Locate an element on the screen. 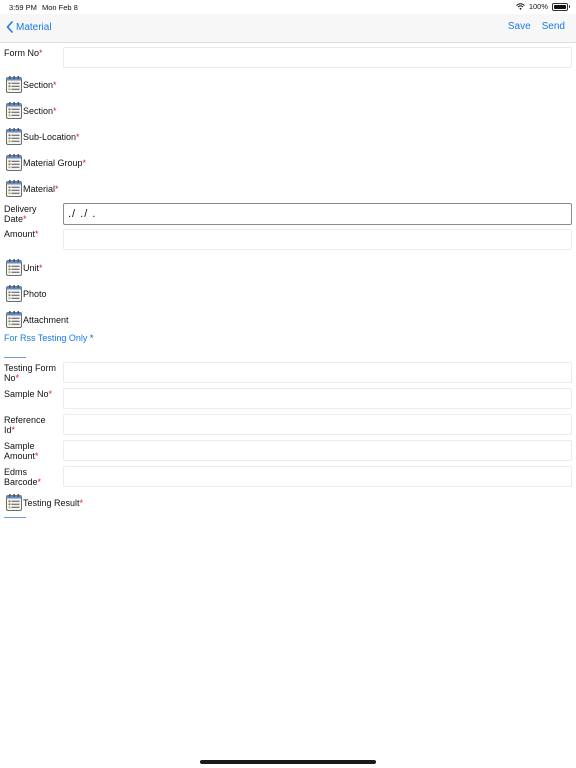 This screenshot has width=576, height=768. sub-location-picker: Sub-Location* is located at coordinates (43, 136).